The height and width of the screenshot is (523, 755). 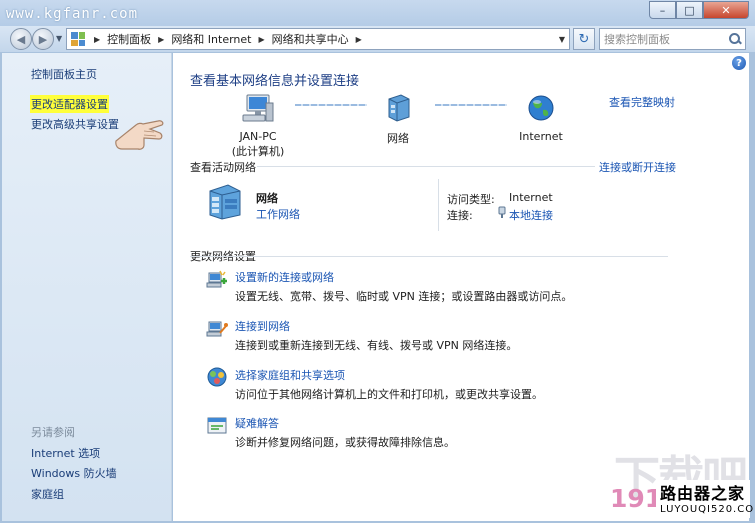 What do you see at coordinates (217, 377) in the screenshot?
I see `homegroup-icon` at bounding box center [217, 377].